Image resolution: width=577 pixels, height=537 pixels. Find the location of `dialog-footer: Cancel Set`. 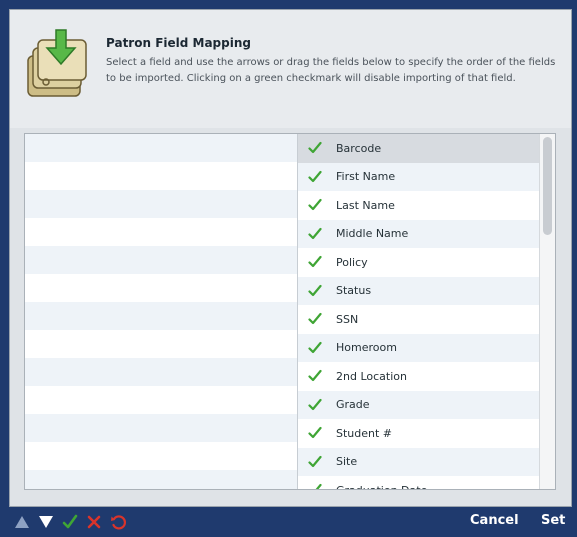

dialog-footer: Cancel Set is located at coordinates (288, 522).